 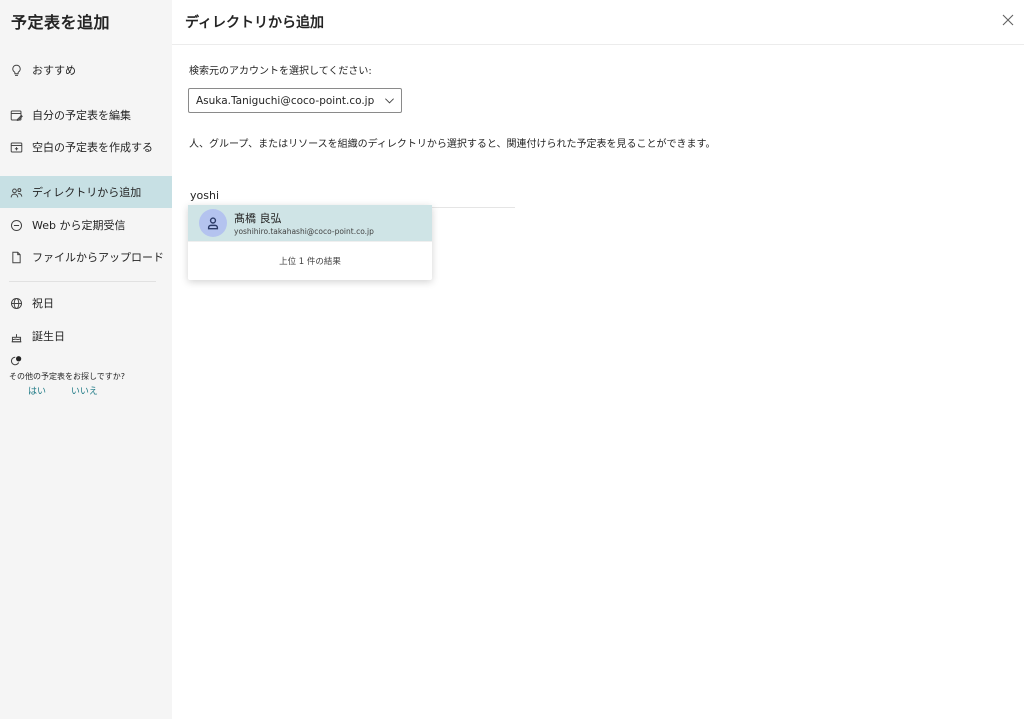 I want to click on main-header: ディレクトリから追加, so click(x=598, y=22).